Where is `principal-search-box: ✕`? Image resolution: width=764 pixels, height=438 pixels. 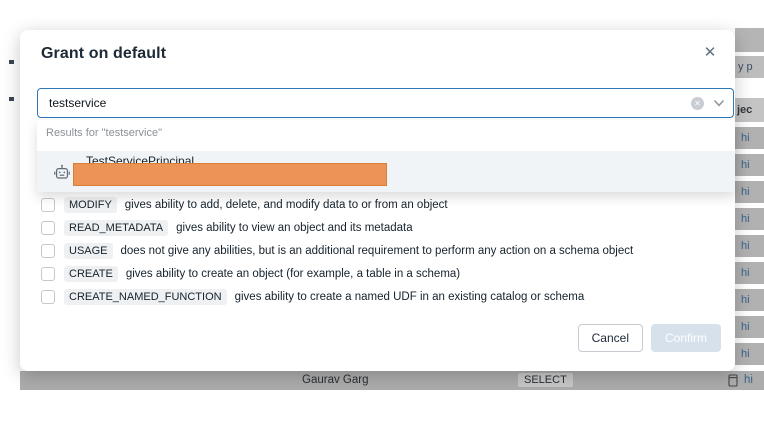
principal-search-box: ✕ is located at coordinates (385, 103).